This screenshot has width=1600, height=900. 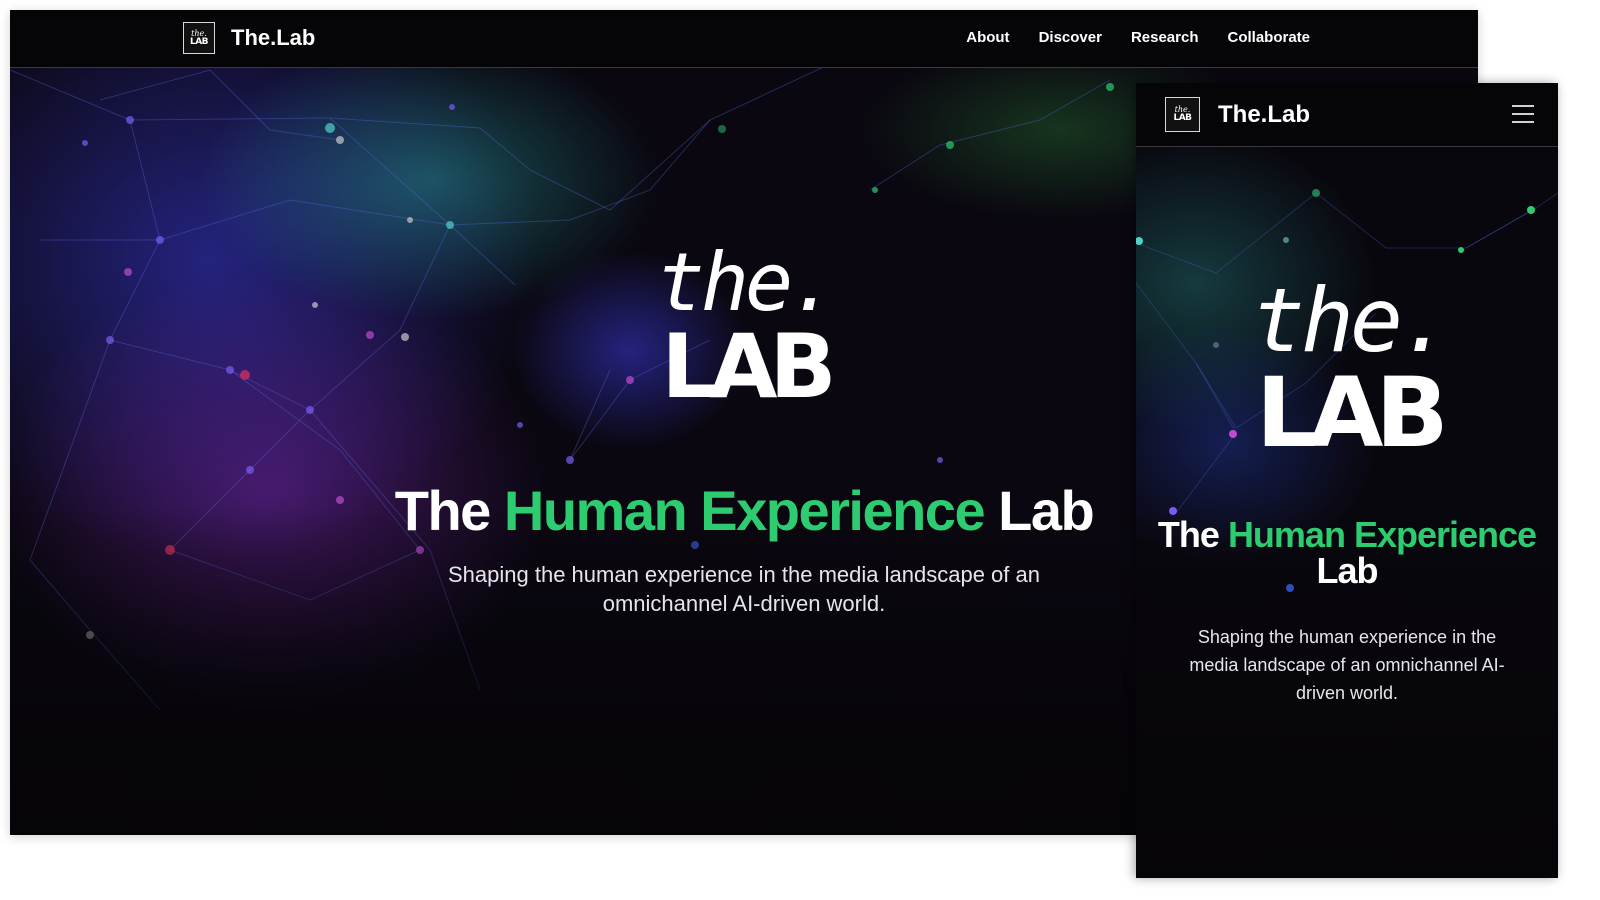 I want to click on mobile-hero-logo-lab: LAB, so click(x=1352, y=413).